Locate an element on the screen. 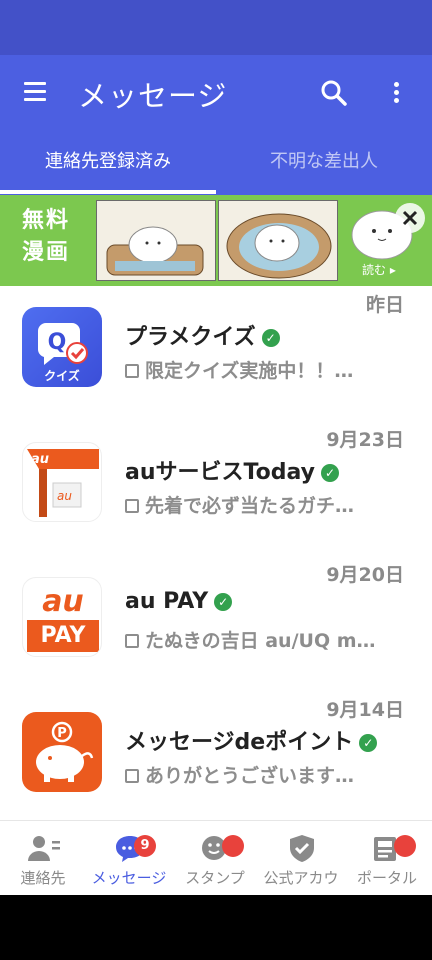  quiz-app-icon: Q クイズ is located at coordinates (62, 347).